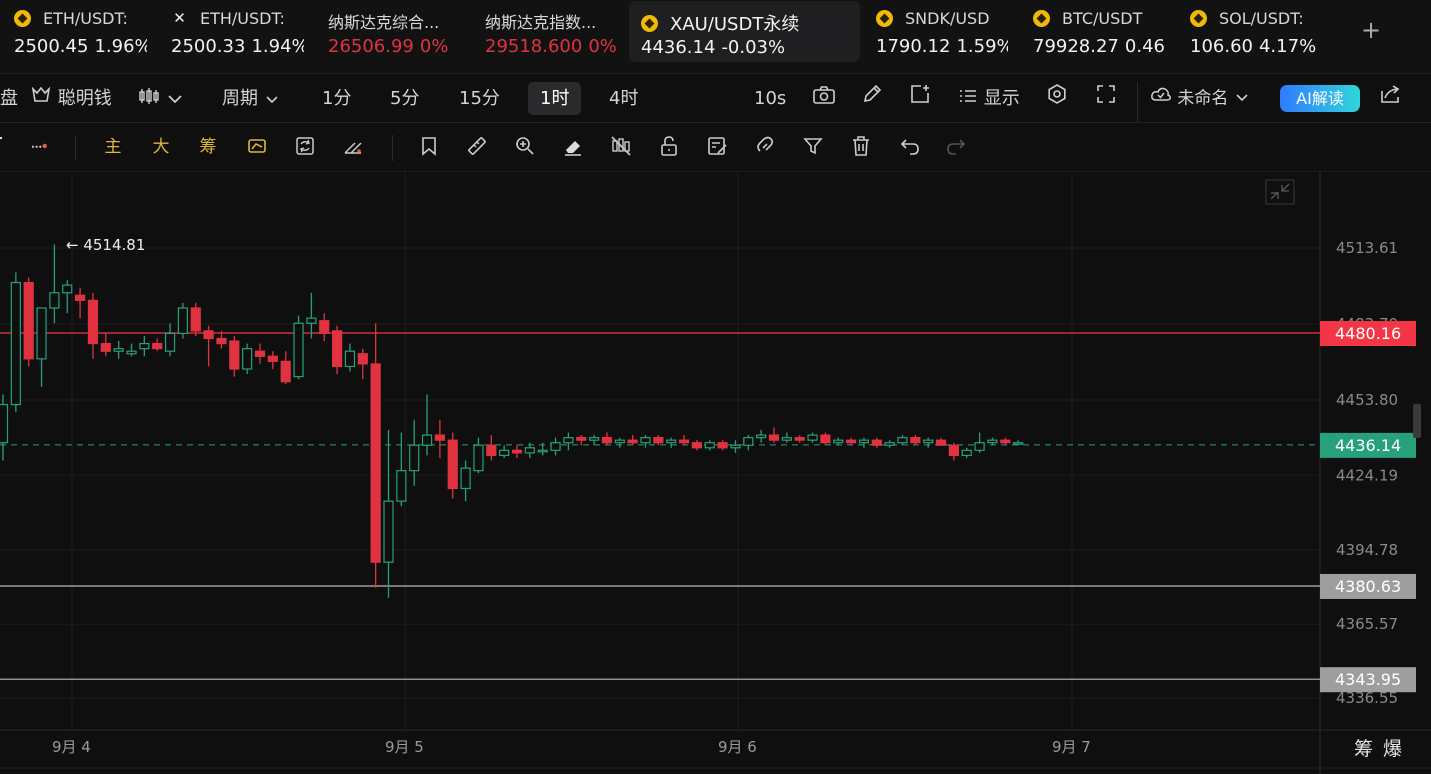  I want to click on ticker-3: 纳斯达克指数... 29518.600 0%, so click(552, 32).